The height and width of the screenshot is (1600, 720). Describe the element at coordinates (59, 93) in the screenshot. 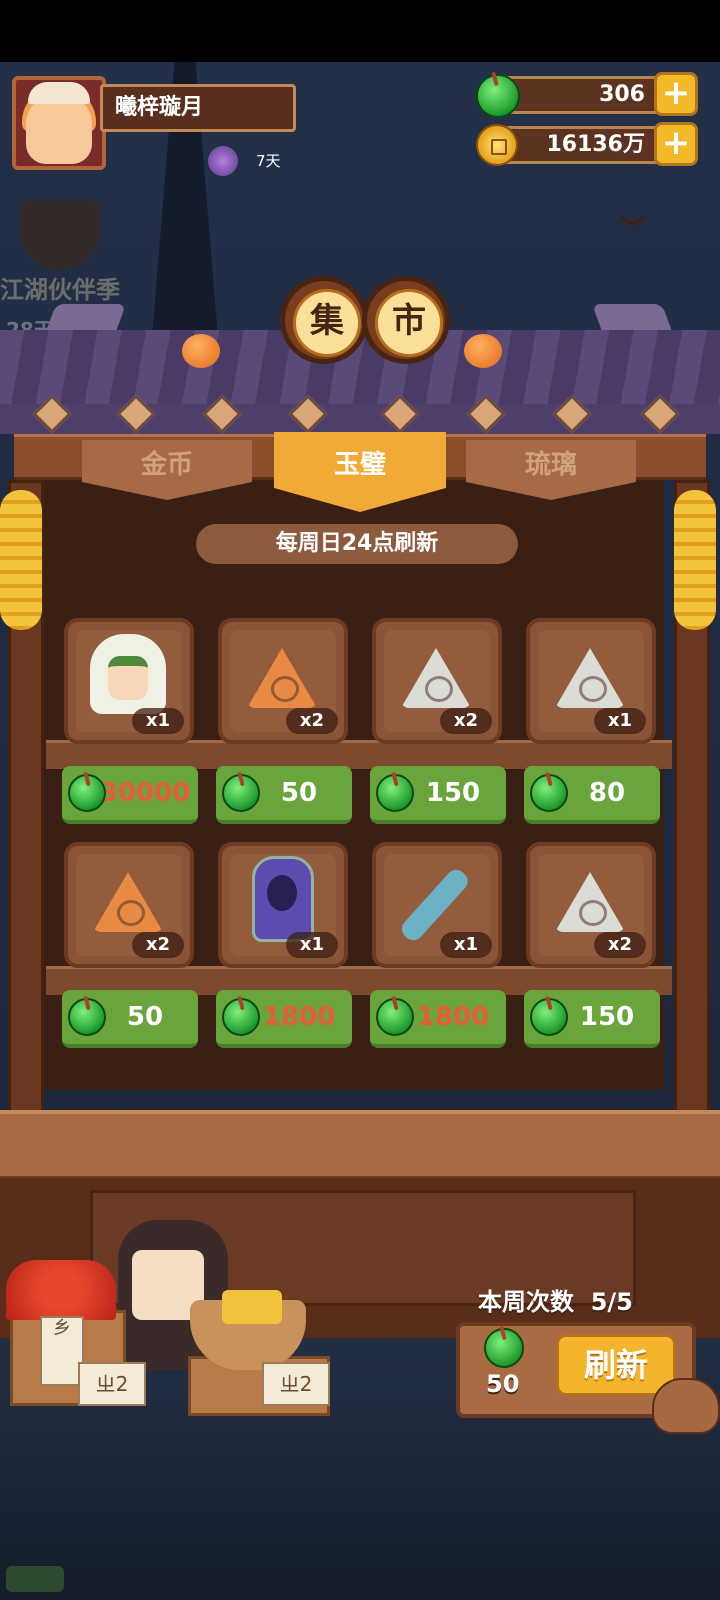

I see `avatar-hat` at that location.